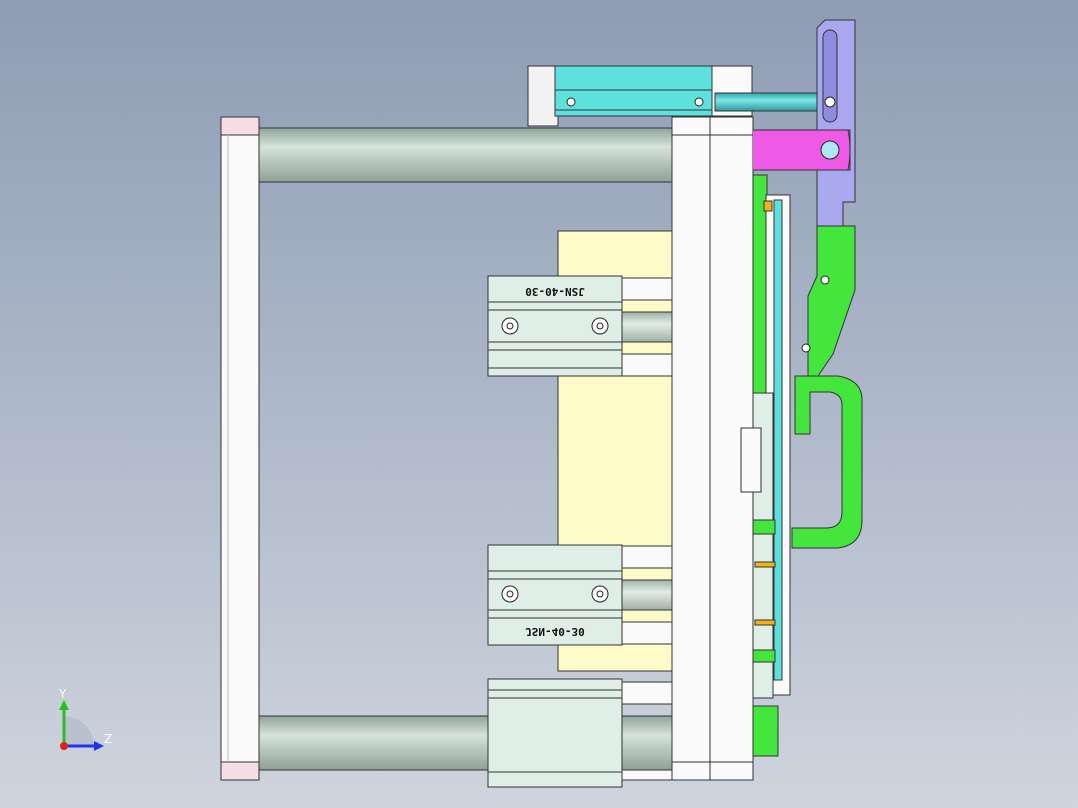 The image size is (1078, 808). What do you see at coordinates (85, 719) in the screenshot?
I see `axis-triad: Y Z` at bounding box center [85, 719].